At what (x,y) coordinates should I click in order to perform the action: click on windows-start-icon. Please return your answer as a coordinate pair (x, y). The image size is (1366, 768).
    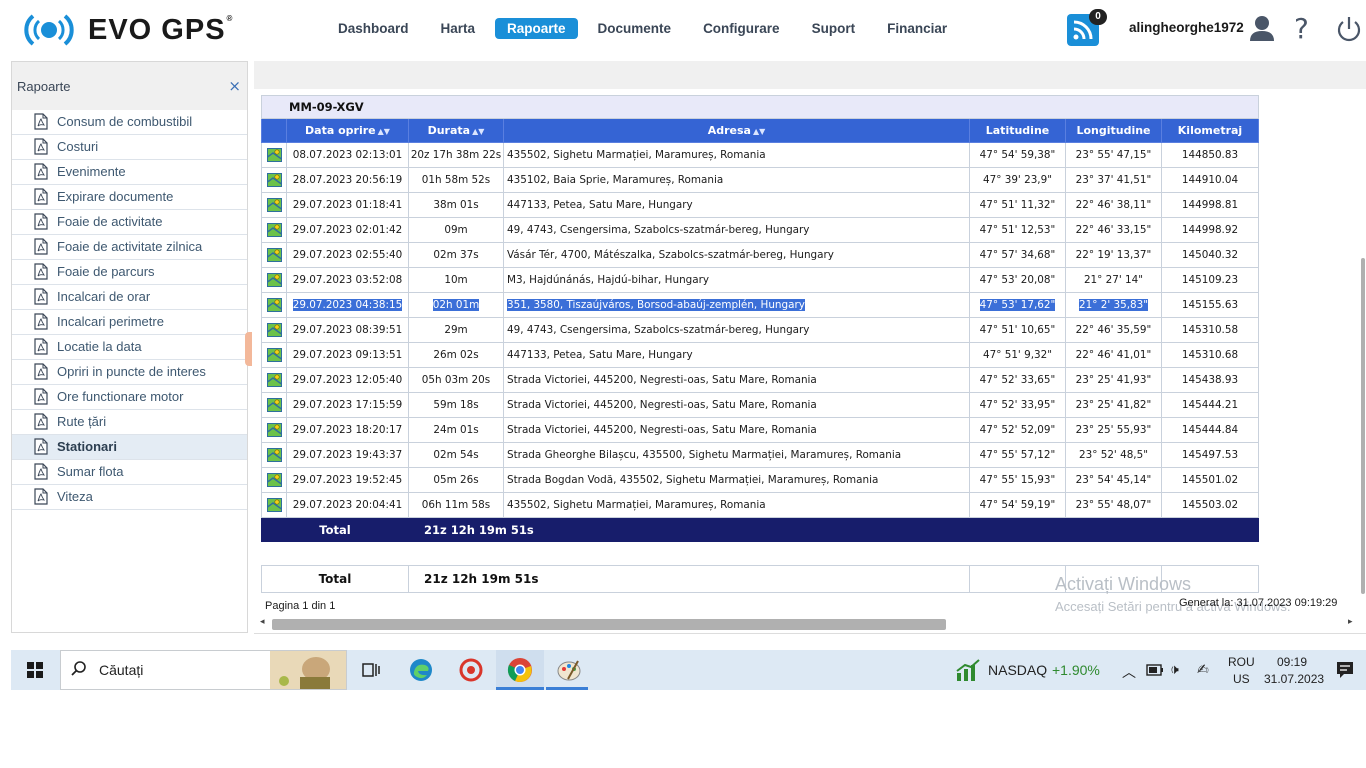
    Looking at the image, I should click on (35, 672).